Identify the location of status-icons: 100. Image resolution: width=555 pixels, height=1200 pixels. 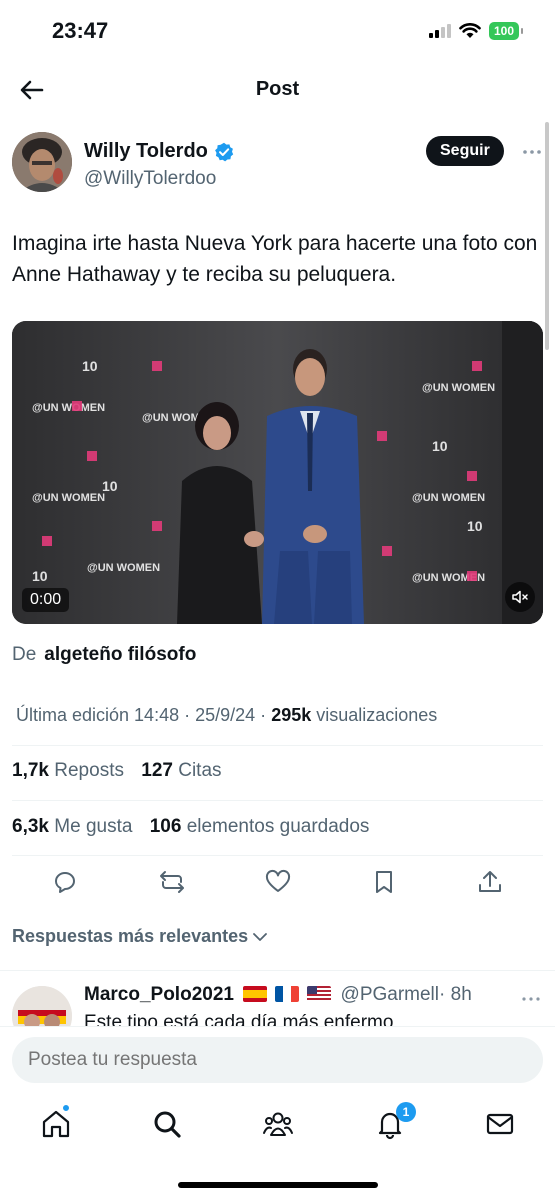
(476, 31).